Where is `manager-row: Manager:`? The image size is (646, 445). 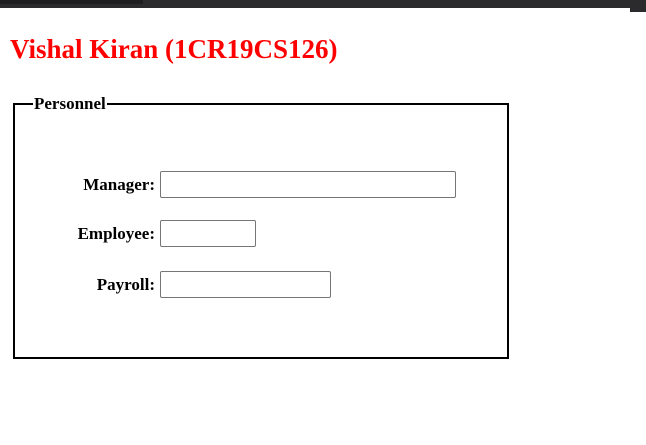
manager-row: Manager: is located at coordinates (261, 184).